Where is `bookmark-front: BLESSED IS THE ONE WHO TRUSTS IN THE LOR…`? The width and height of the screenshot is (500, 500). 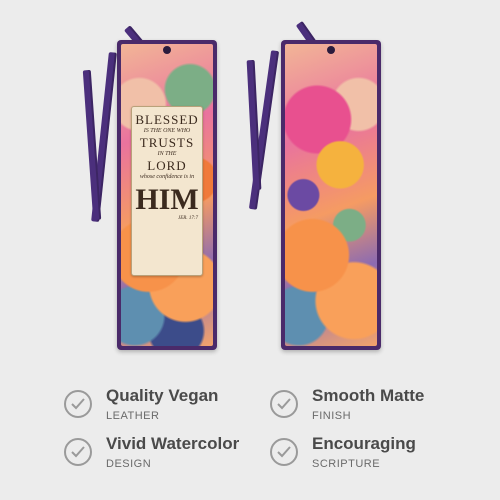
bookmark-front: BLESSED IS THE ONE WHO TRUSTS IN THE LOR… is located at coordinates (167, 195).